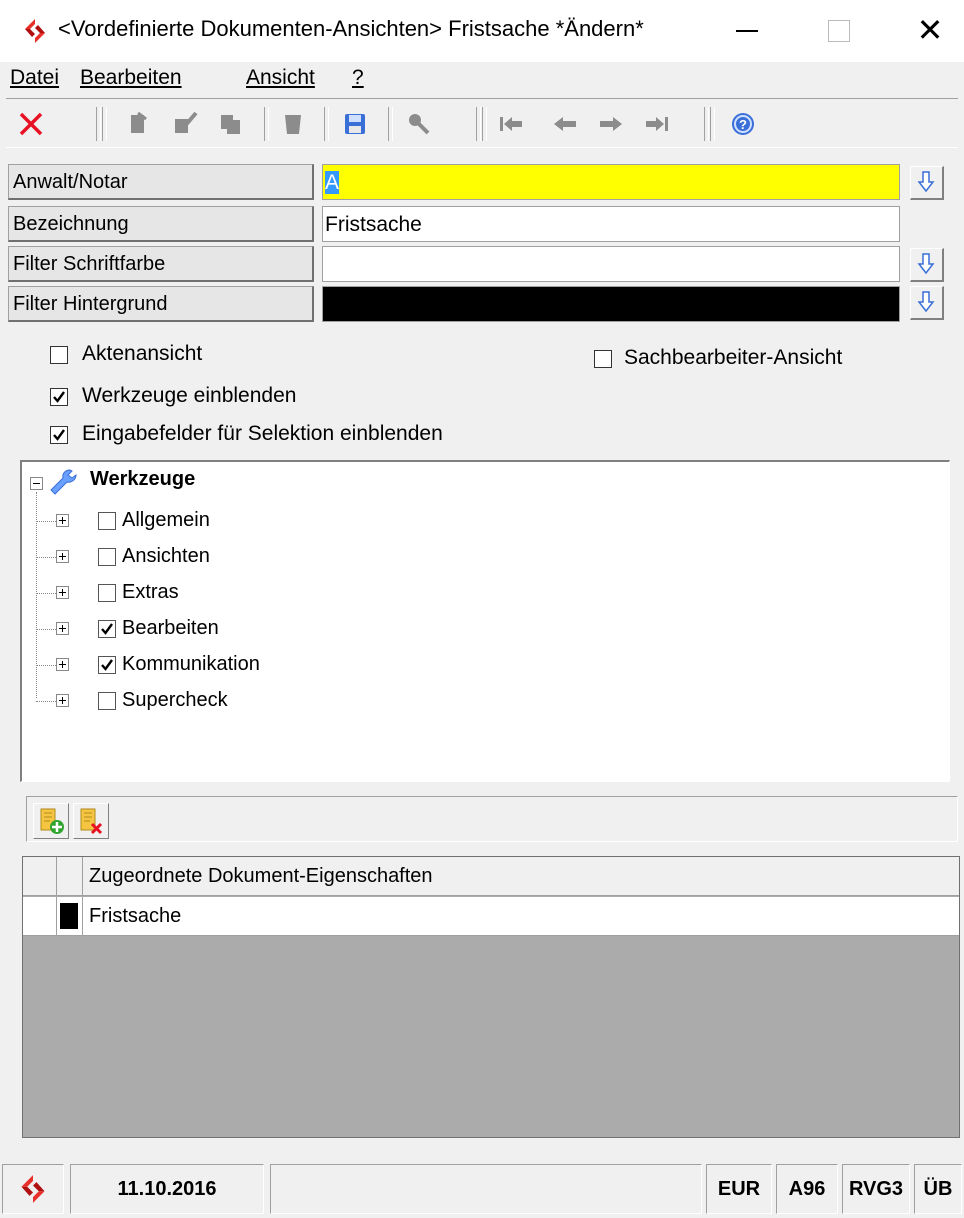 This screenshot has width=964, height=1218. I want to click on tree-checkbox-ansichten, so click(107, 557).